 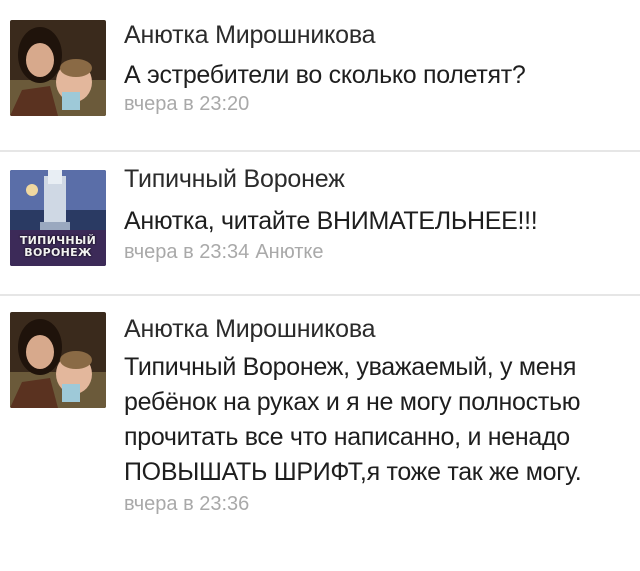 I want to click on comment-meta: вчера в 23:20, so click(x=380, y=104).